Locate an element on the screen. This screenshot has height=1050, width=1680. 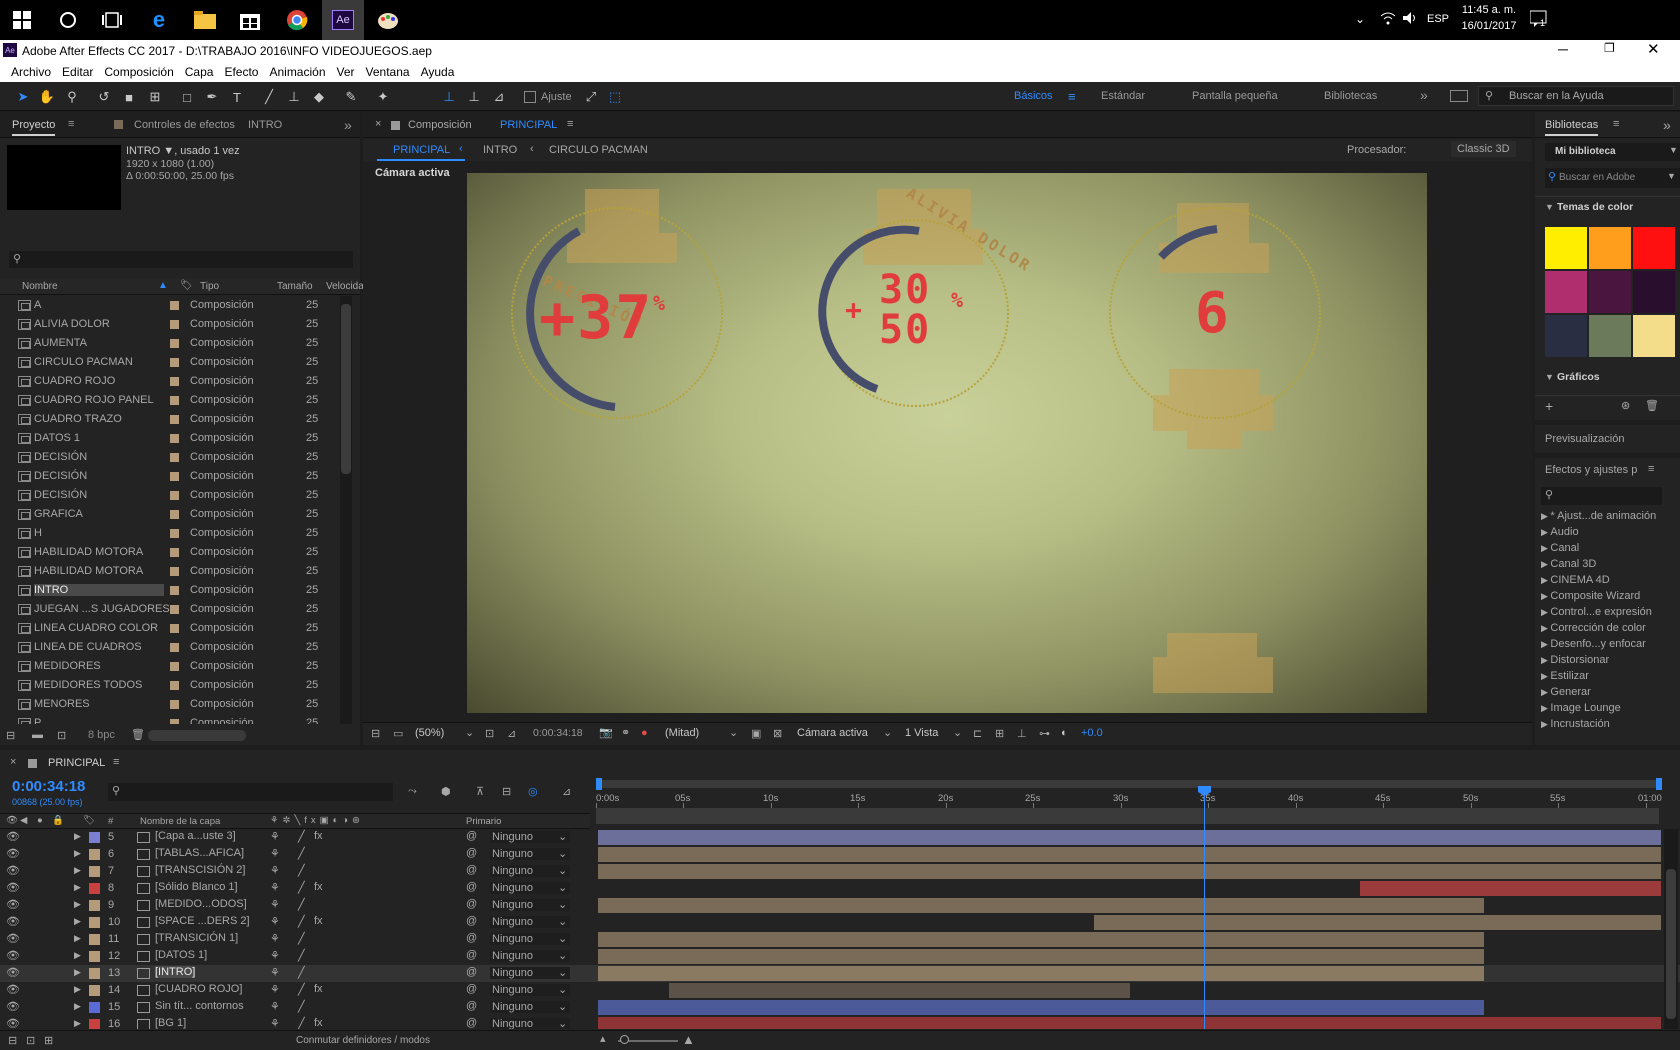
effect-category: ▶ Audio is located at coordinates (1560, 532).